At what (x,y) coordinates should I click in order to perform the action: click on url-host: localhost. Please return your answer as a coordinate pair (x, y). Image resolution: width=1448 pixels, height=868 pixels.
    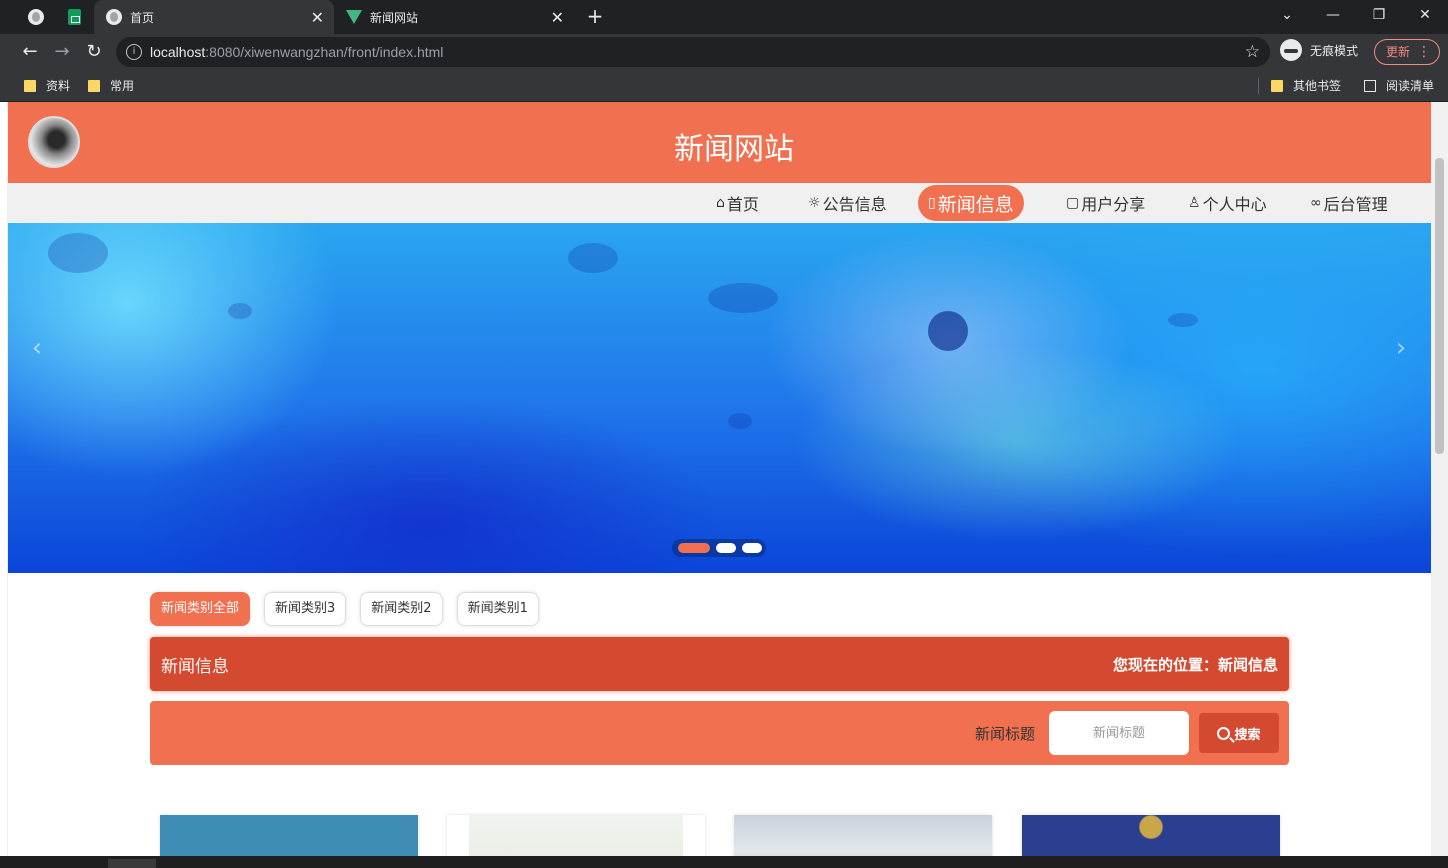
    Looking at the image, I should click on (178, 52).